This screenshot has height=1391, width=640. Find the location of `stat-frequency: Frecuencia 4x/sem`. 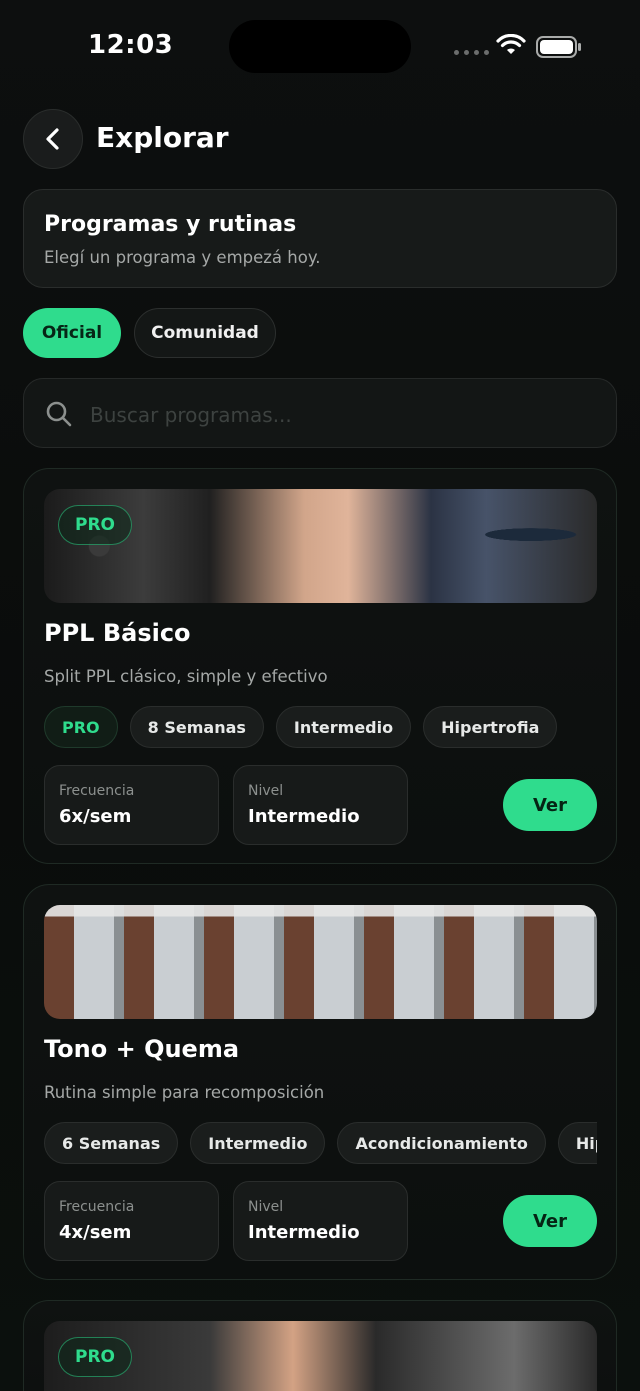

stat-frequency: Frecuencia 4x/sem is located at coordinates (131, 1221).